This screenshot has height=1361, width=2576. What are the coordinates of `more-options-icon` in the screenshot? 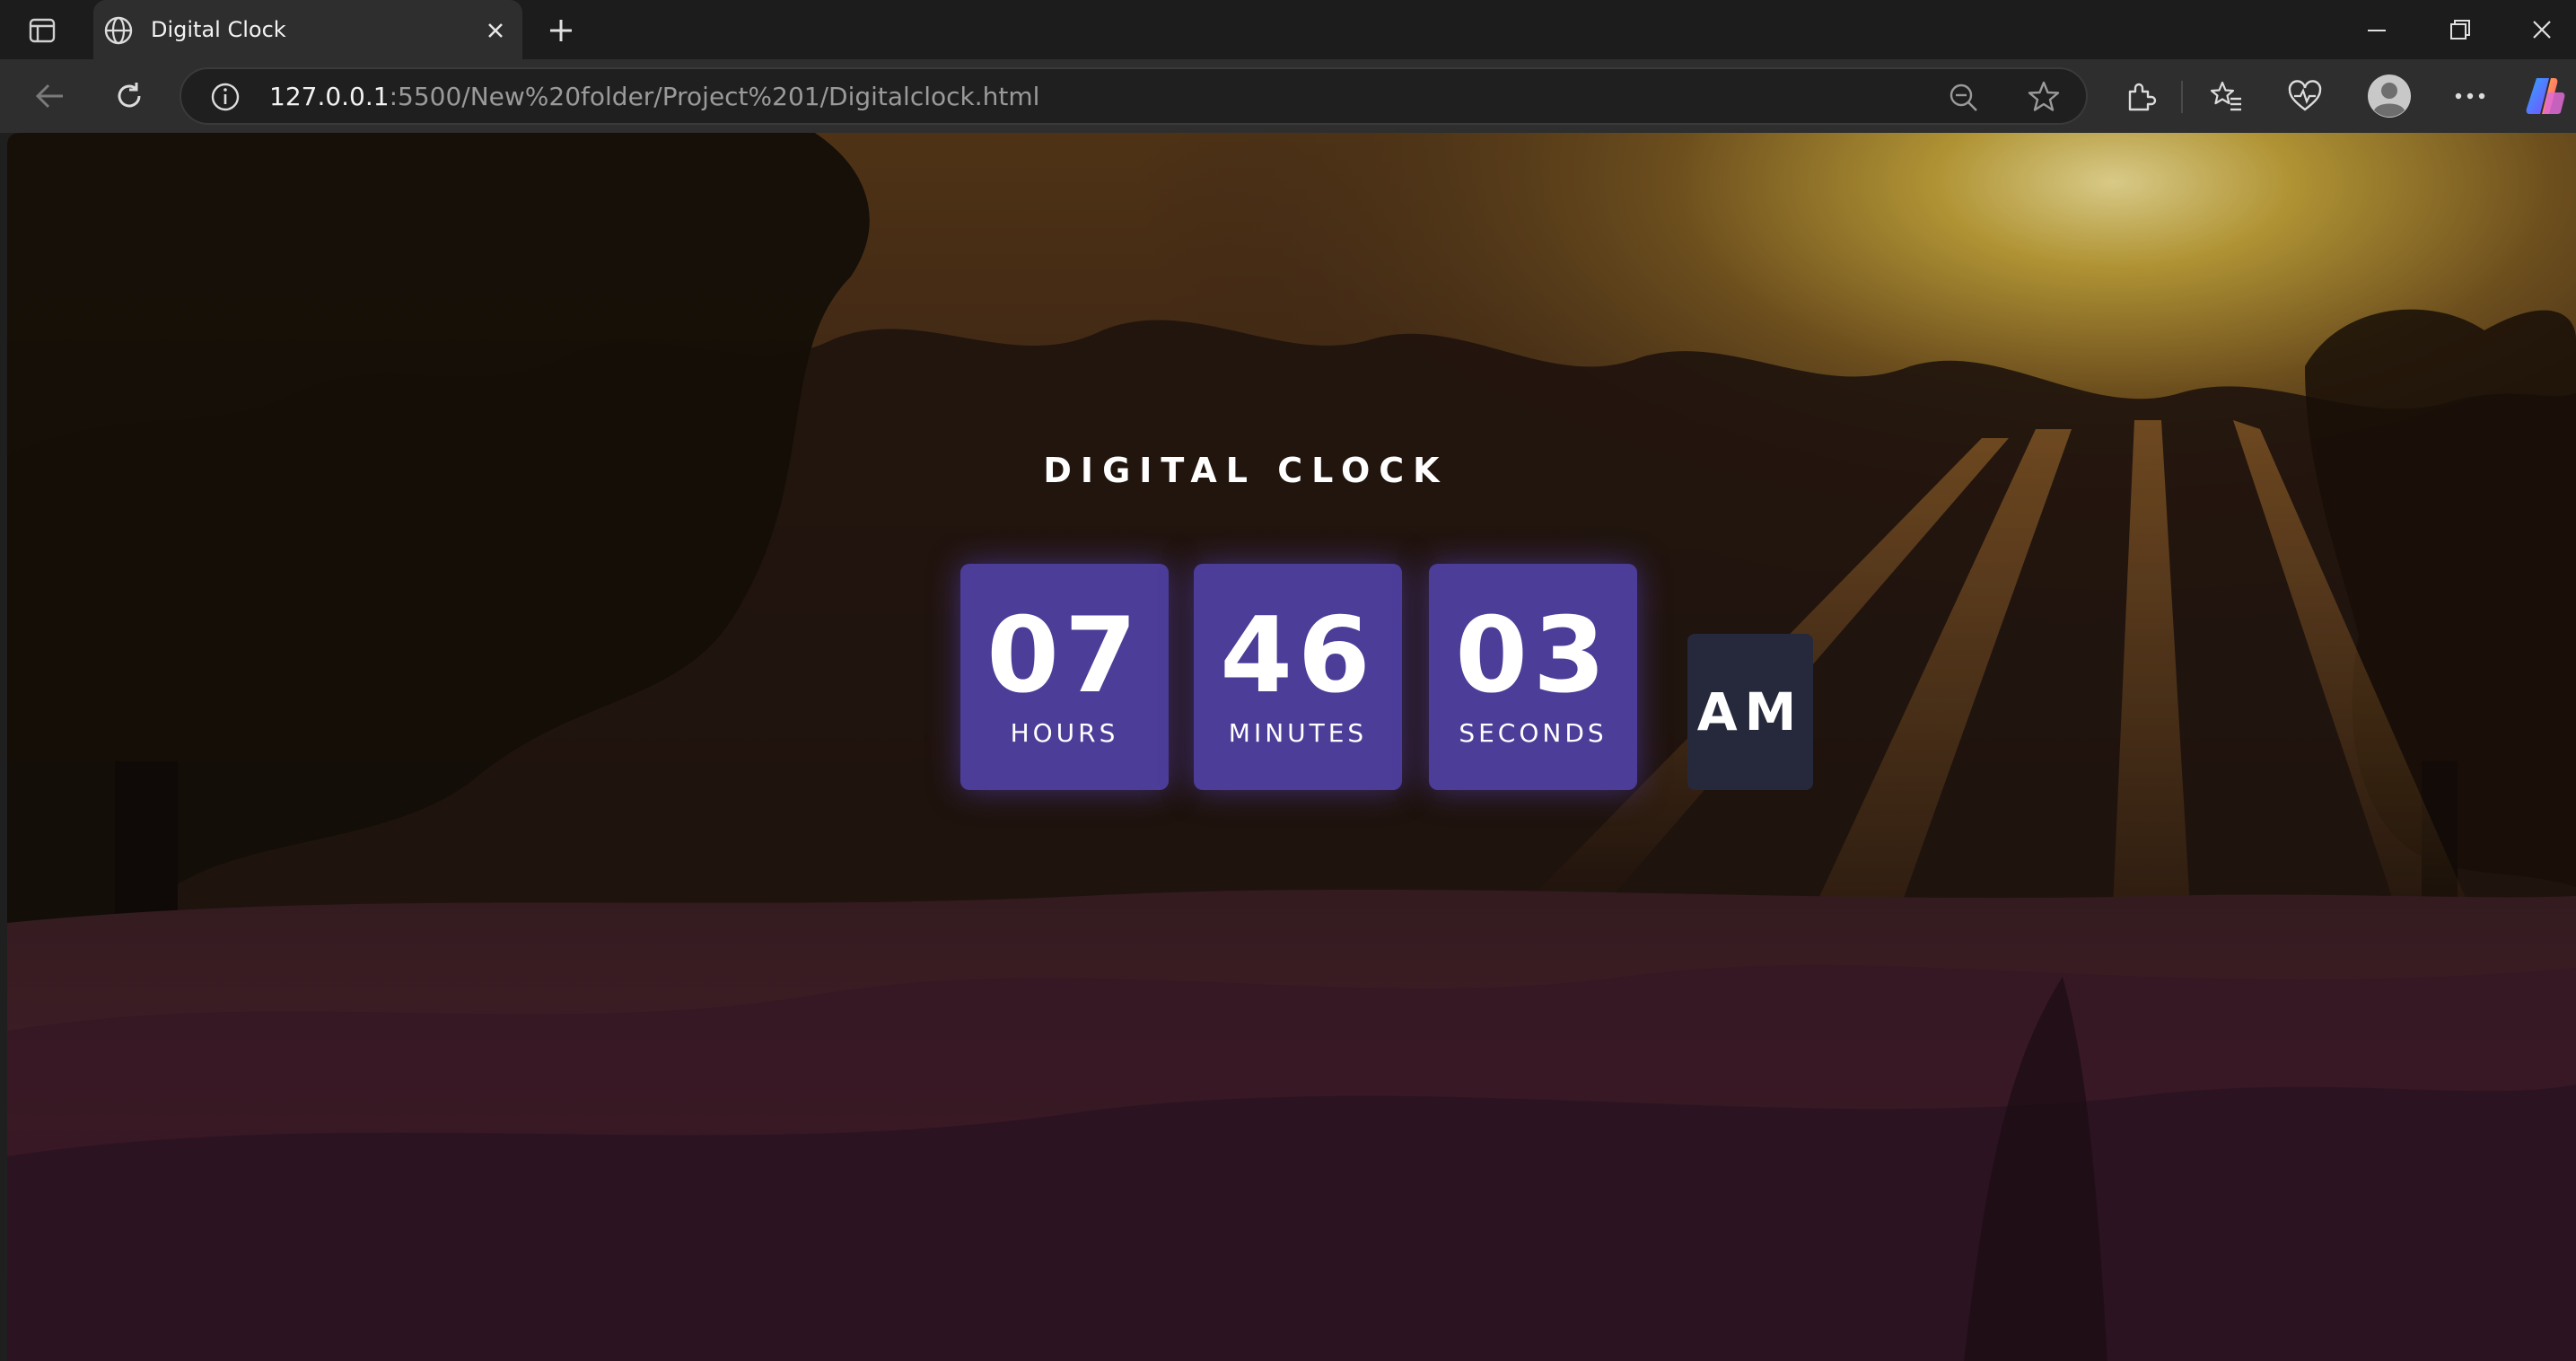 It's located at (2470, 96).